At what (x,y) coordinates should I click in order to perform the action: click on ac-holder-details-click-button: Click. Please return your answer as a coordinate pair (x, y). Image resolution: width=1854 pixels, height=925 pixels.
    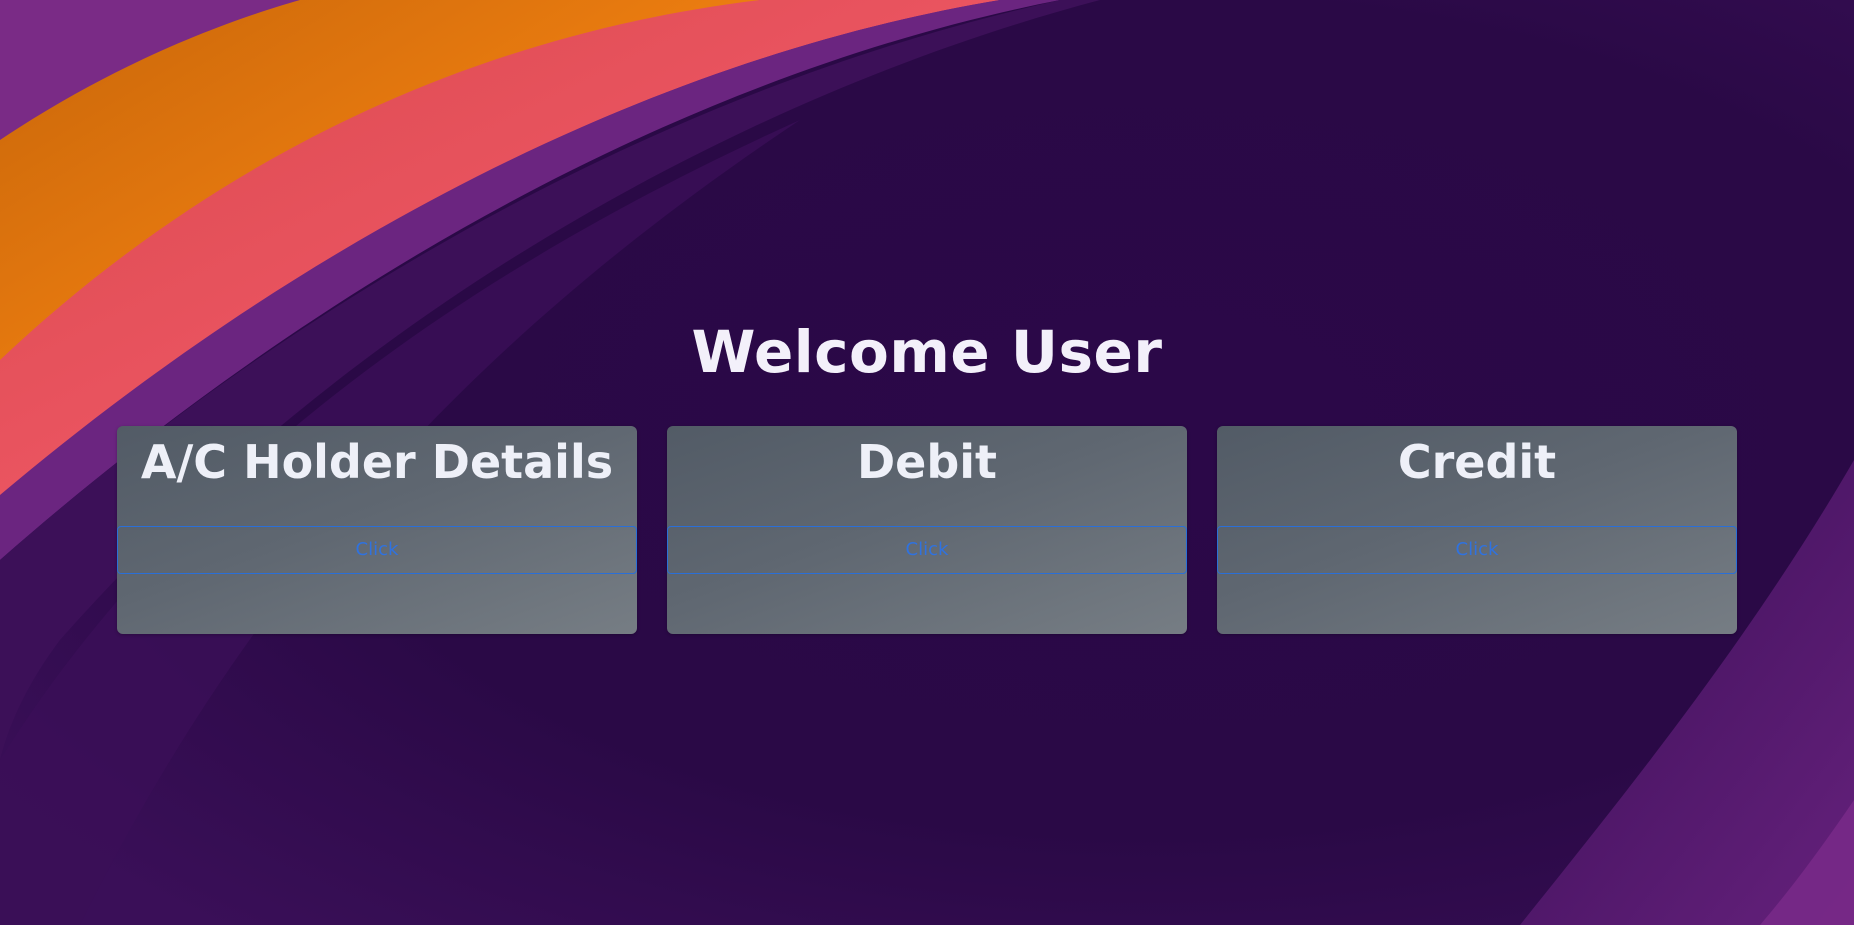
    Looking at the image, I should click on (377, 550).